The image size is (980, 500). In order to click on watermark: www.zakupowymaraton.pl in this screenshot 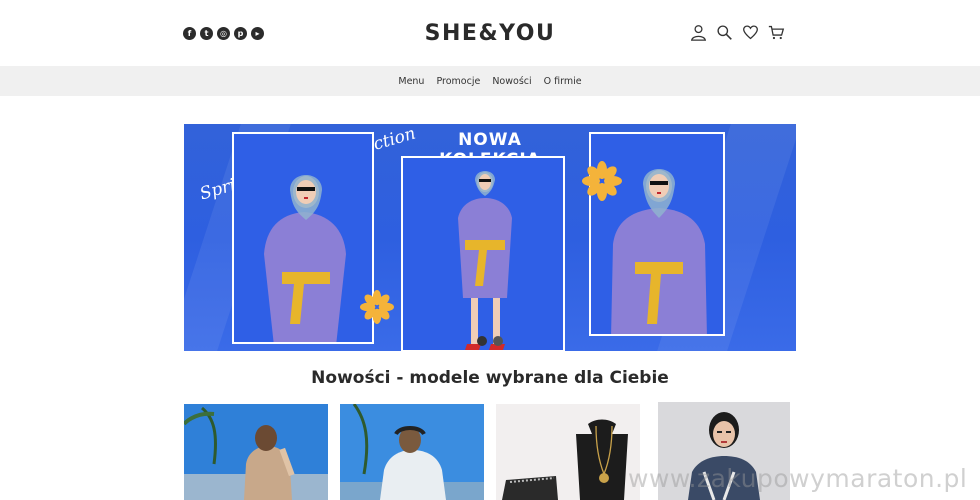, I will do `click(798, 478)`.